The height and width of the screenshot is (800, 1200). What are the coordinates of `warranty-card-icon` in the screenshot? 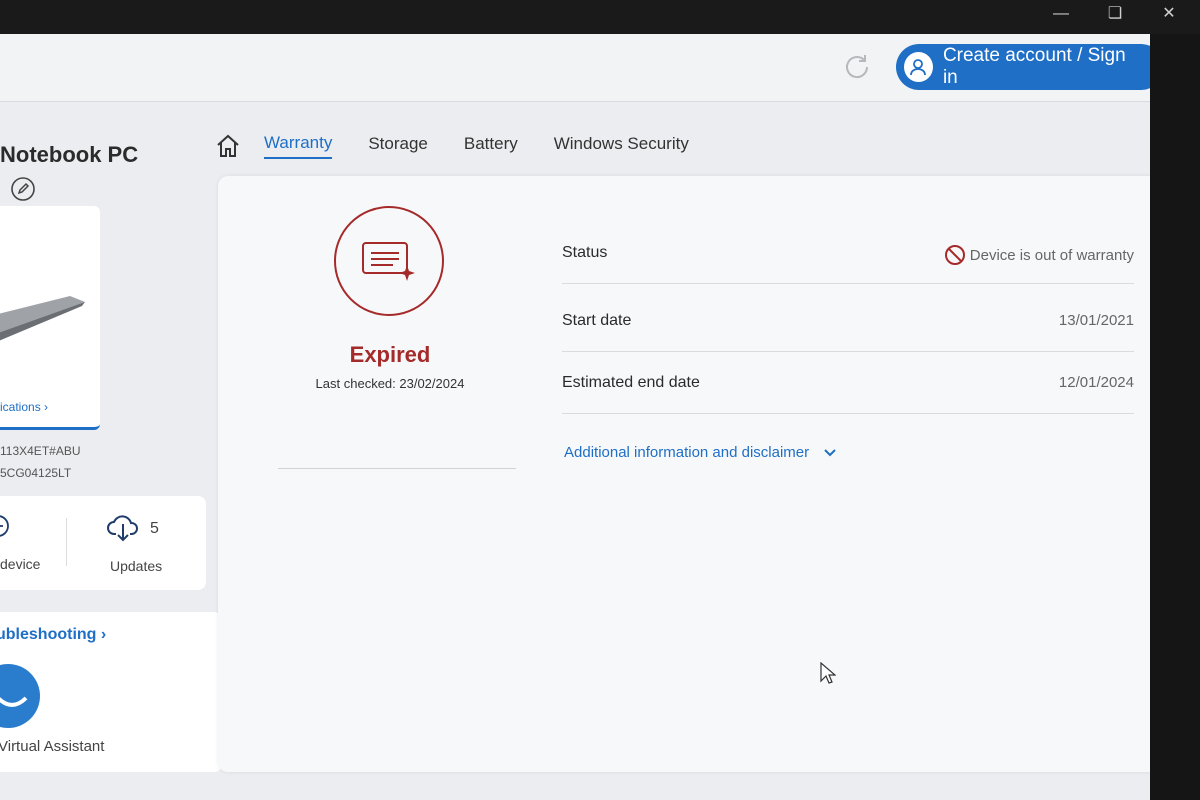 It's located at (388, 261).